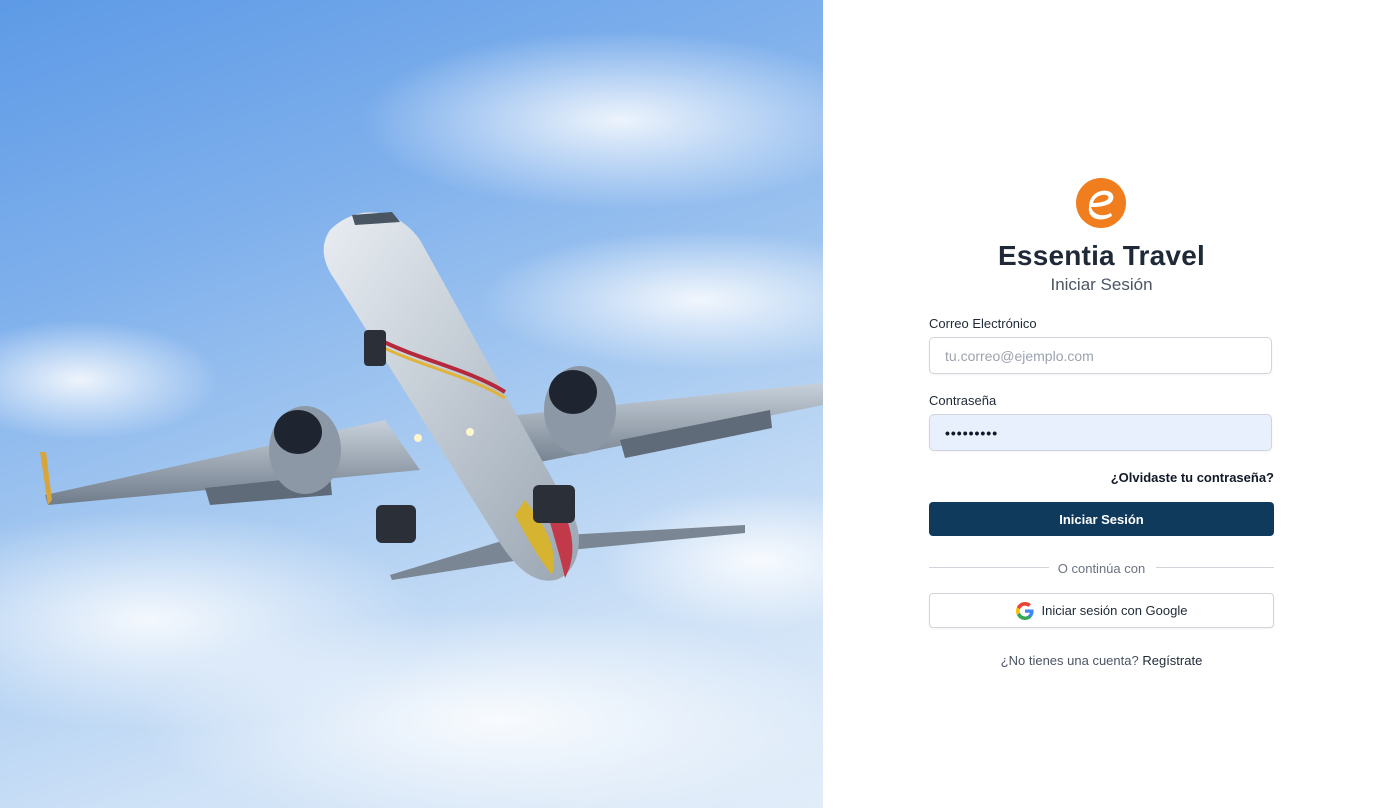 Image resolution: width=1373 pixels, height=808 pixels. Describe the element at coordinates (1101, 568) in the screenshot. I see `divider-text: O continúa con` at that location.